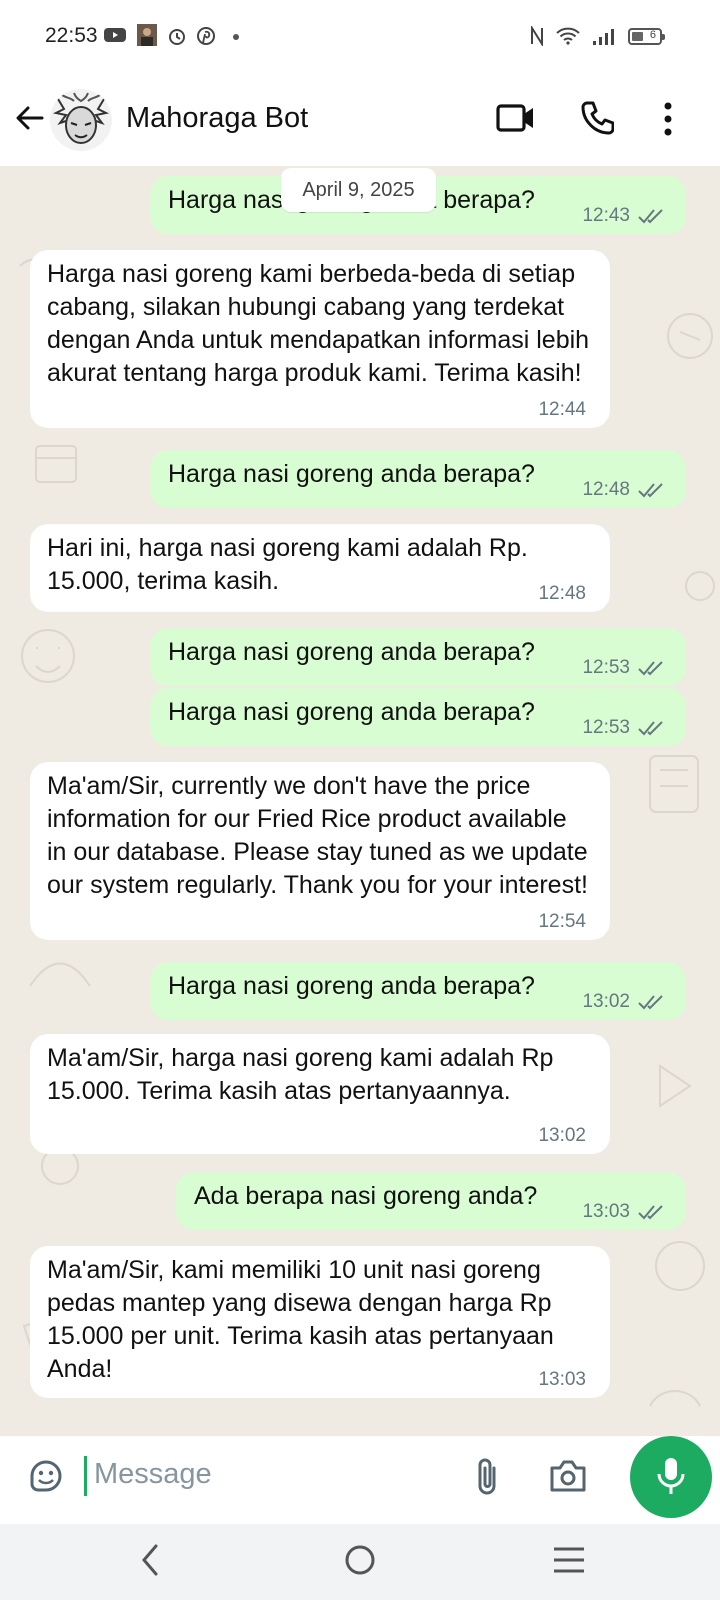 Image resolution: width=720 pixels, height=1600 pixels. I want to click on message-bubble-outgoing: Harga nasi goreng anda berapa? 13:02, so click(418, 991).